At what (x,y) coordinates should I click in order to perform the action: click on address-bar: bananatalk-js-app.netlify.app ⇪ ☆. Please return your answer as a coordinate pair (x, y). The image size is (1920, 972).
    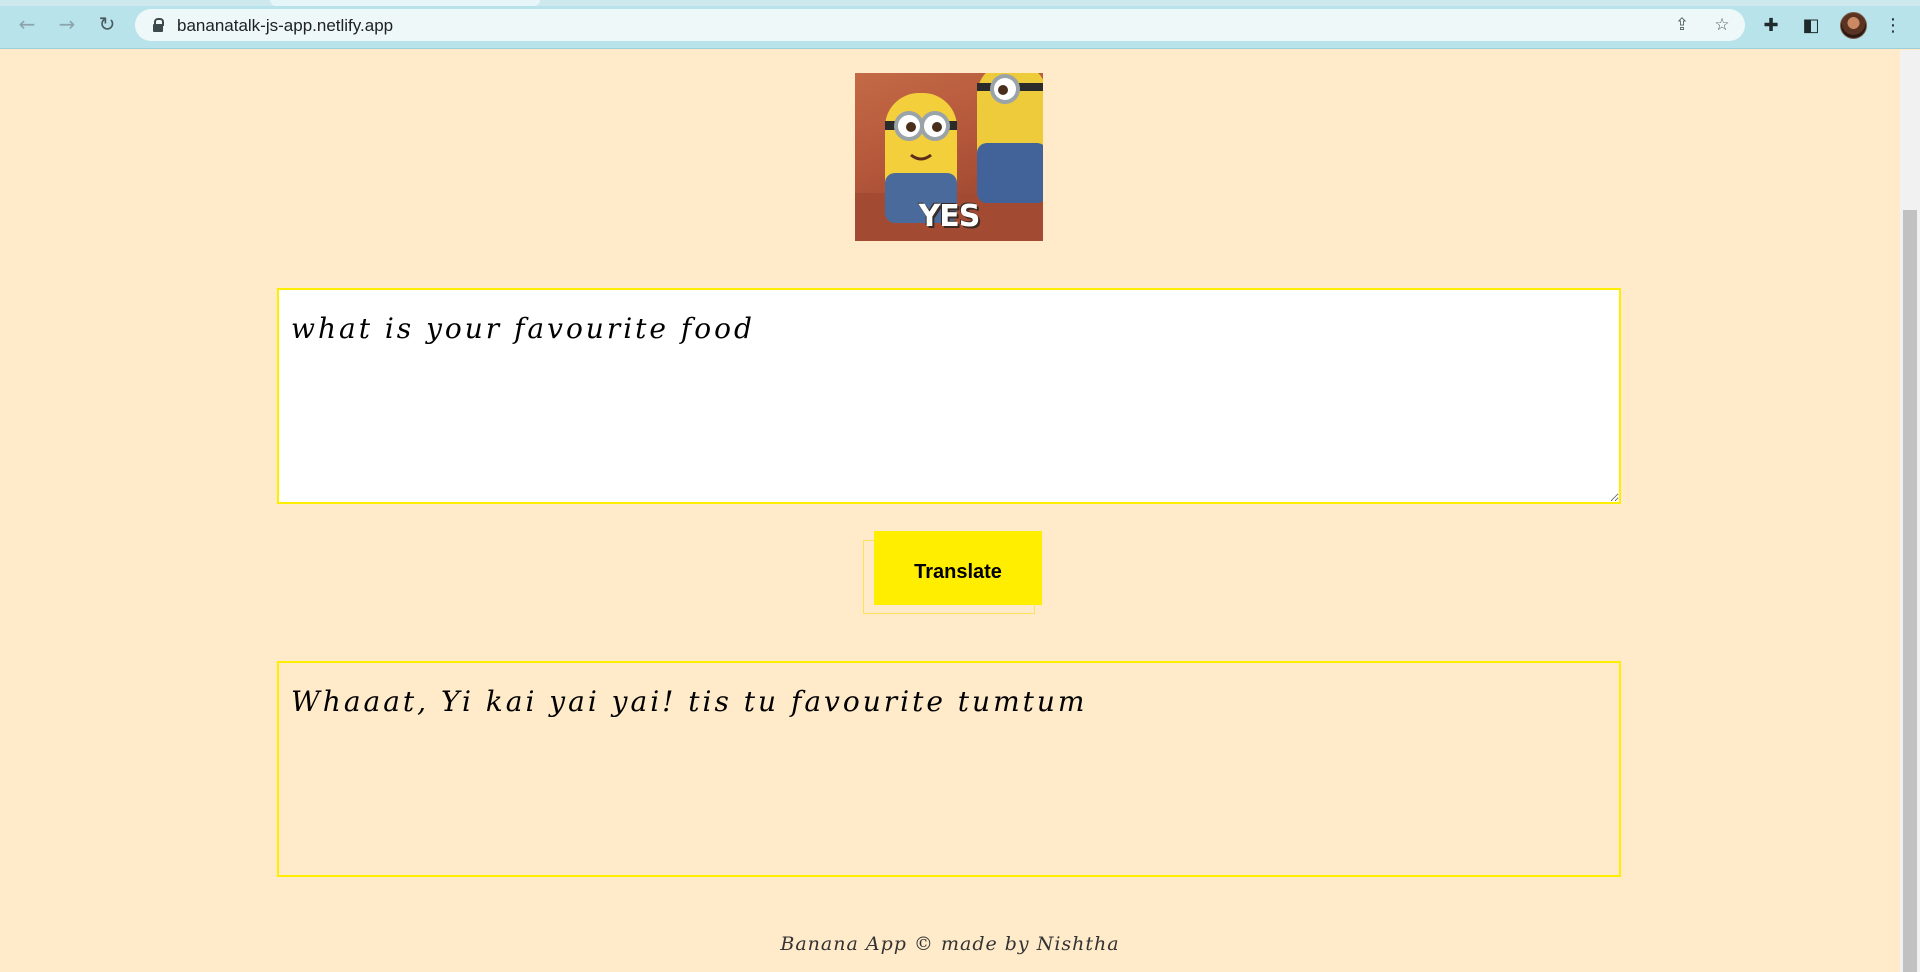
    Looking at the image, I should click on (940, 25).